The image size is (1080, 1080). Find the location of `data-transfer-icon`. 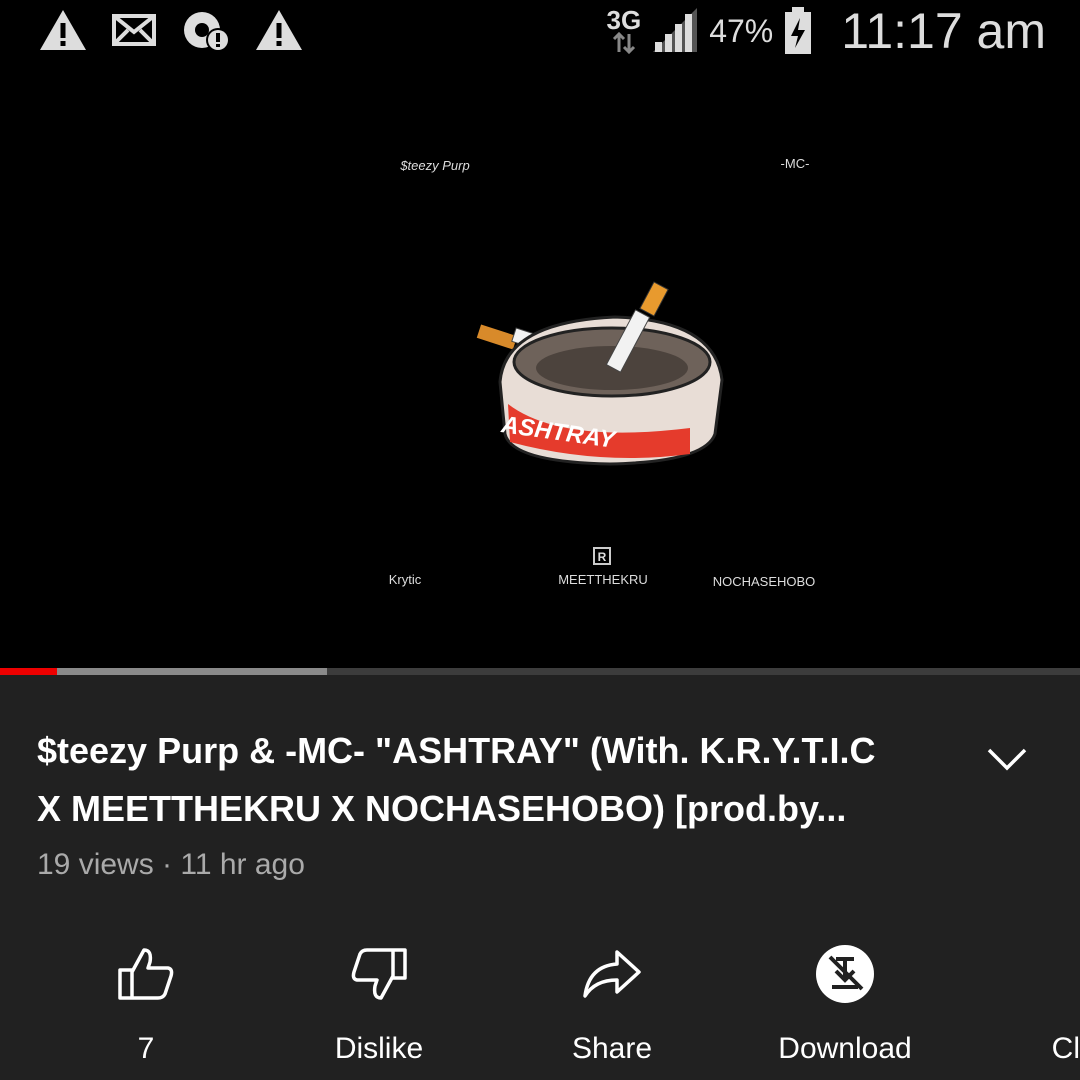

data-transfer-icon is located at coordinates (623, 43).